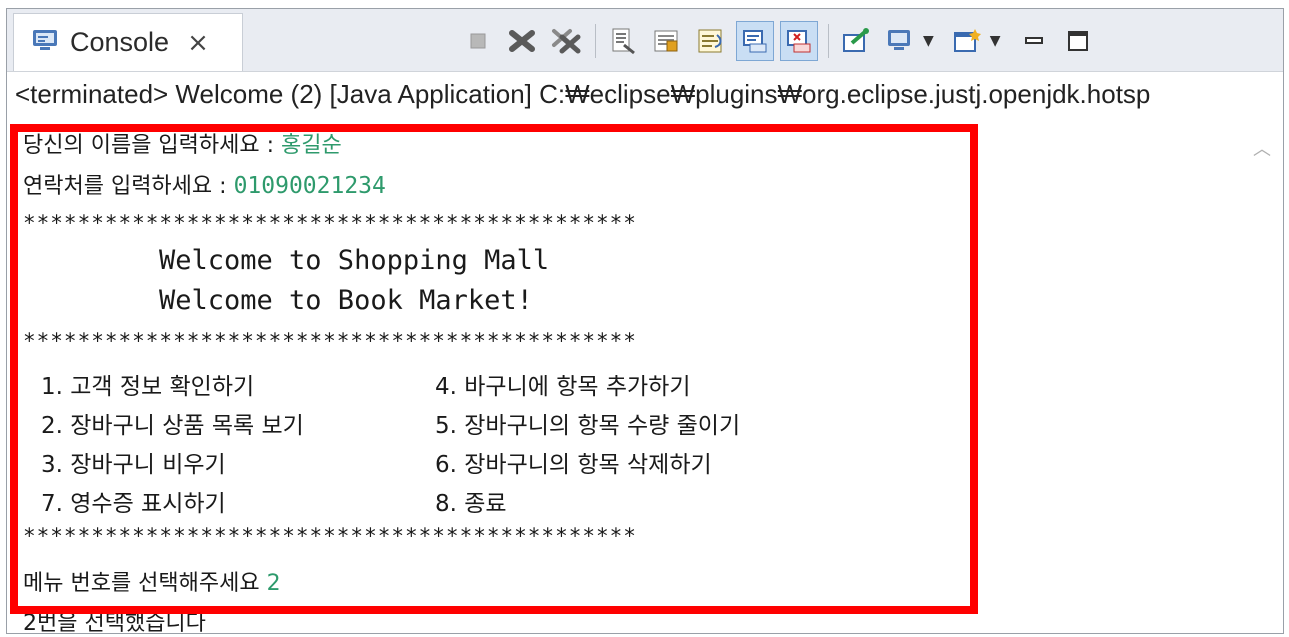 This screenshot has height=637, width=1289. I want to click on maximize-icon, so click(1078, 41).